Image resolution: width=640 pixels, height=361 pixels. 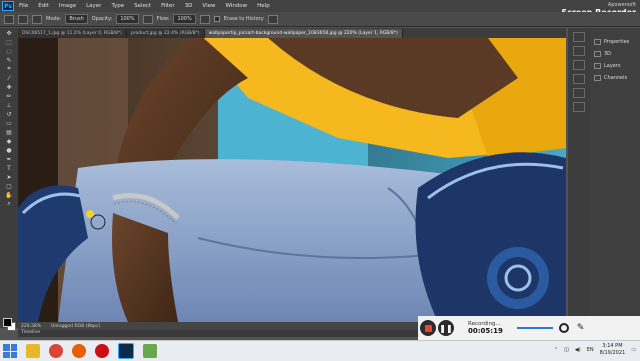 What do you see at coordinates (9, 78) in the screenshot?
I see `eyedropper-tool-icon: ⁄` at bounding box center [9, 78].